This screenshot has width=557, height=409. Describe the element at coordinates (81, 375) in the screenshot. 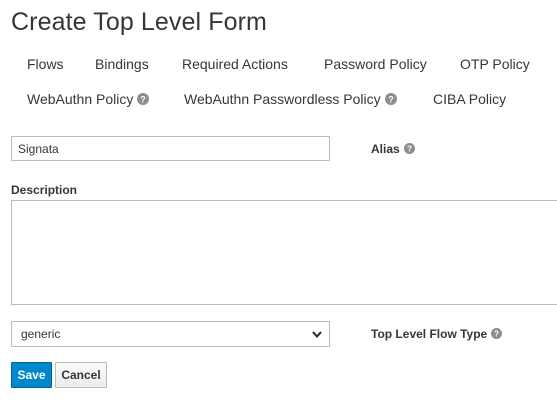

I see `cancel-button: Cancel` at that location.